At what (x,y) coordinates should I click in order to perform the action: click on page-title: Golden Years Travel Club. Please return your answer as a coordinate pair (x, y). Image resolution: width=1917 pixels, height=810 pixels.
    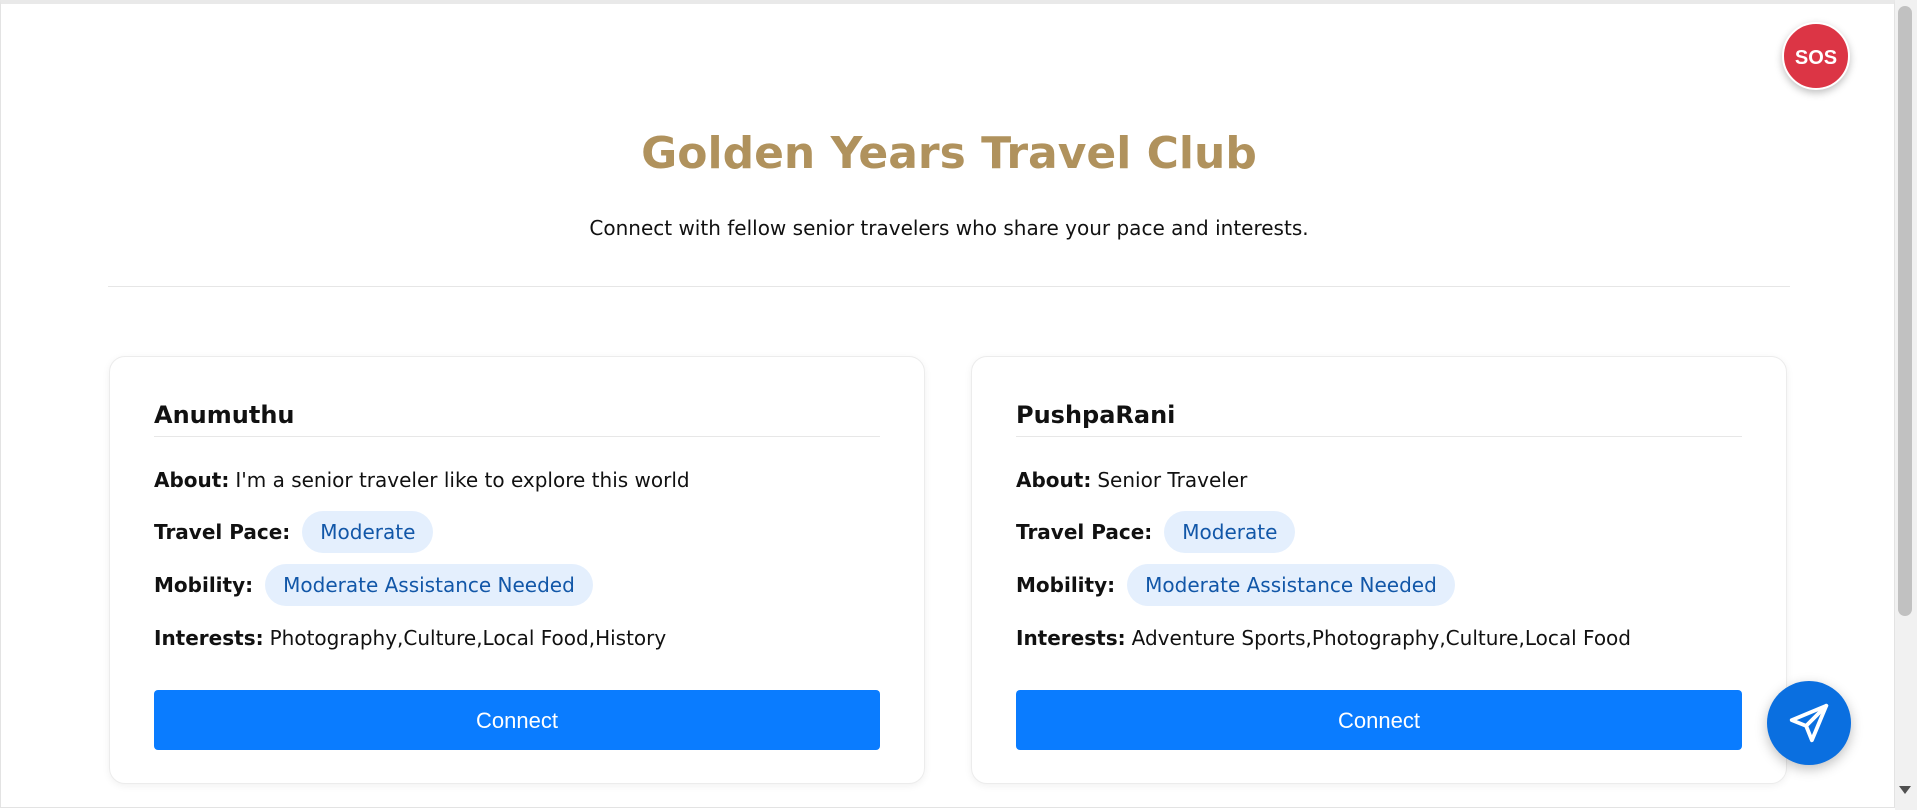
    Looking at the image, I should click on (949, 153).